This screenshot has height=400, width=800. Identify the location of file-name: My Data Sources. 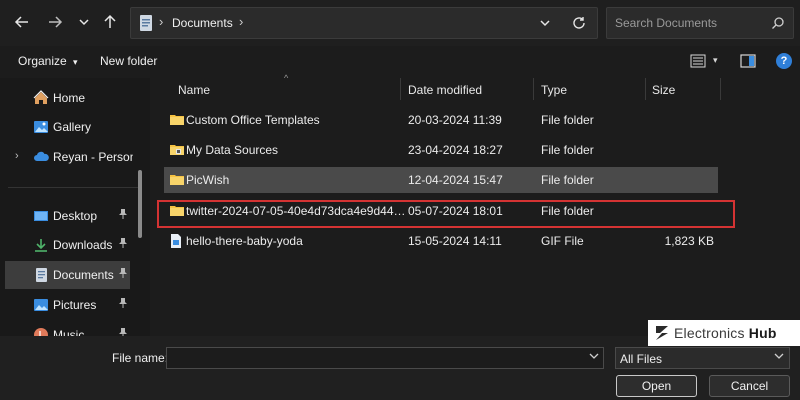
(232, 150).